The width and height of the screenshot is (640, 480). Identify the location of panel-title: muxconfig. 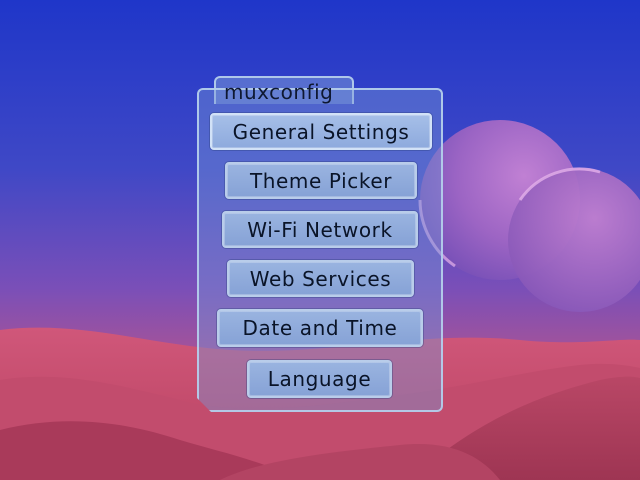
(279, 92).